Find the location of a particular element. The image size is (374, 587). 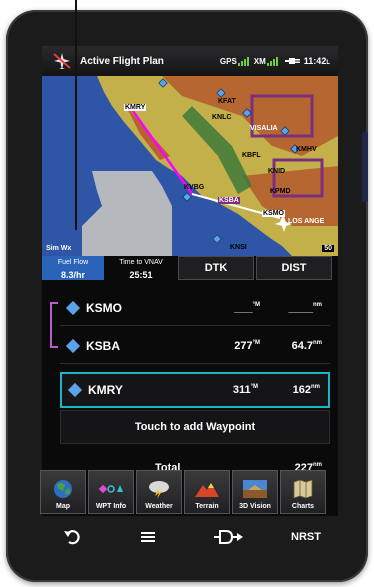

map-label-kvbg: KVBG is located at coordinates (194, 187).